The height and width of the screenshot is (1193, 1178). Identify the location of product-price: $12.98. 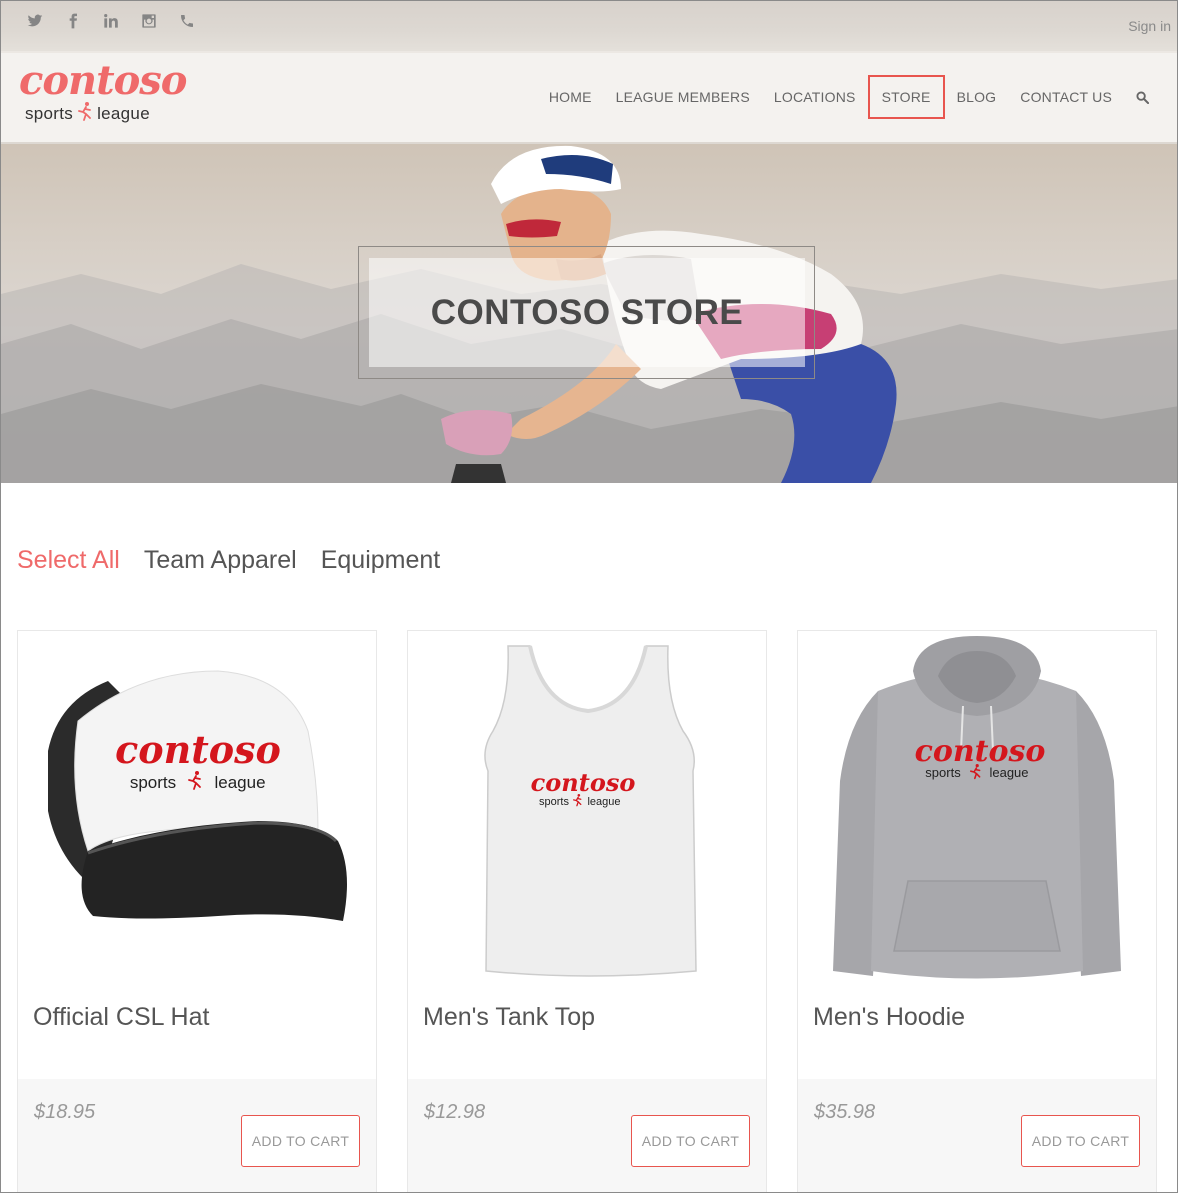
(455, 1112).